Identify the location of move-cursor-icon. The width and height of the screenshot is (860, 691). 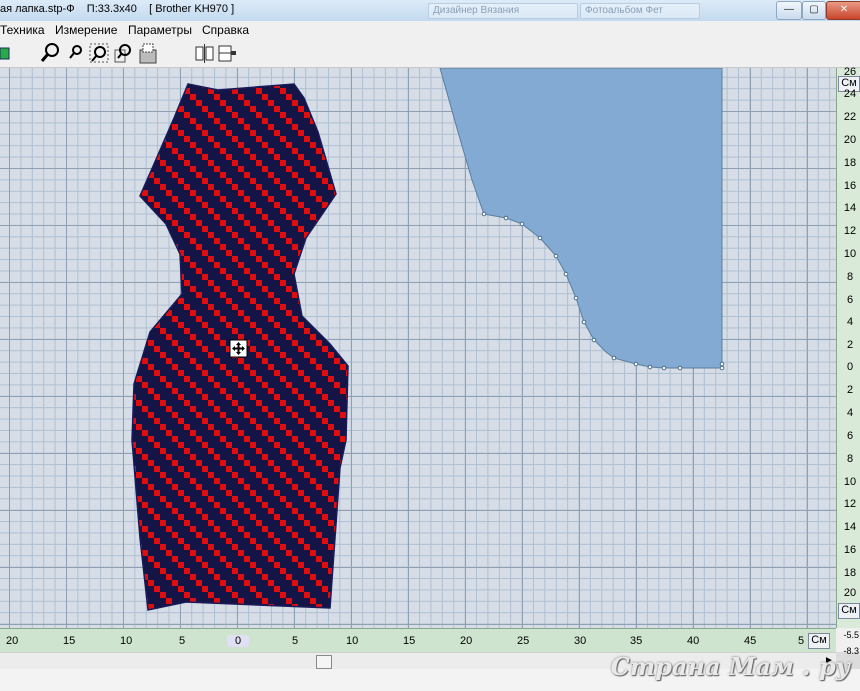
(238, 348).